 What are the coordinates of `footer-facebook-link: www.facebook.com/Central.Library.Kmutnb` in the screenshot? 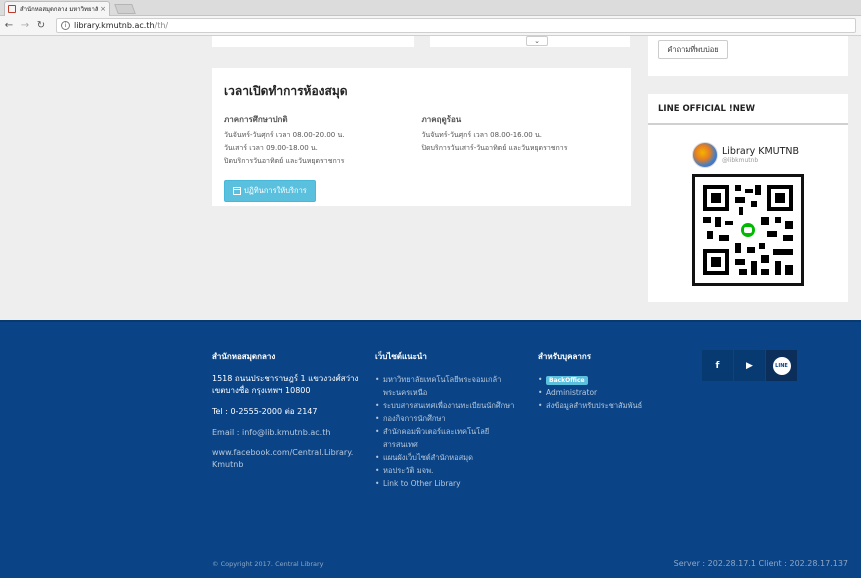 It's located at (285, 459).